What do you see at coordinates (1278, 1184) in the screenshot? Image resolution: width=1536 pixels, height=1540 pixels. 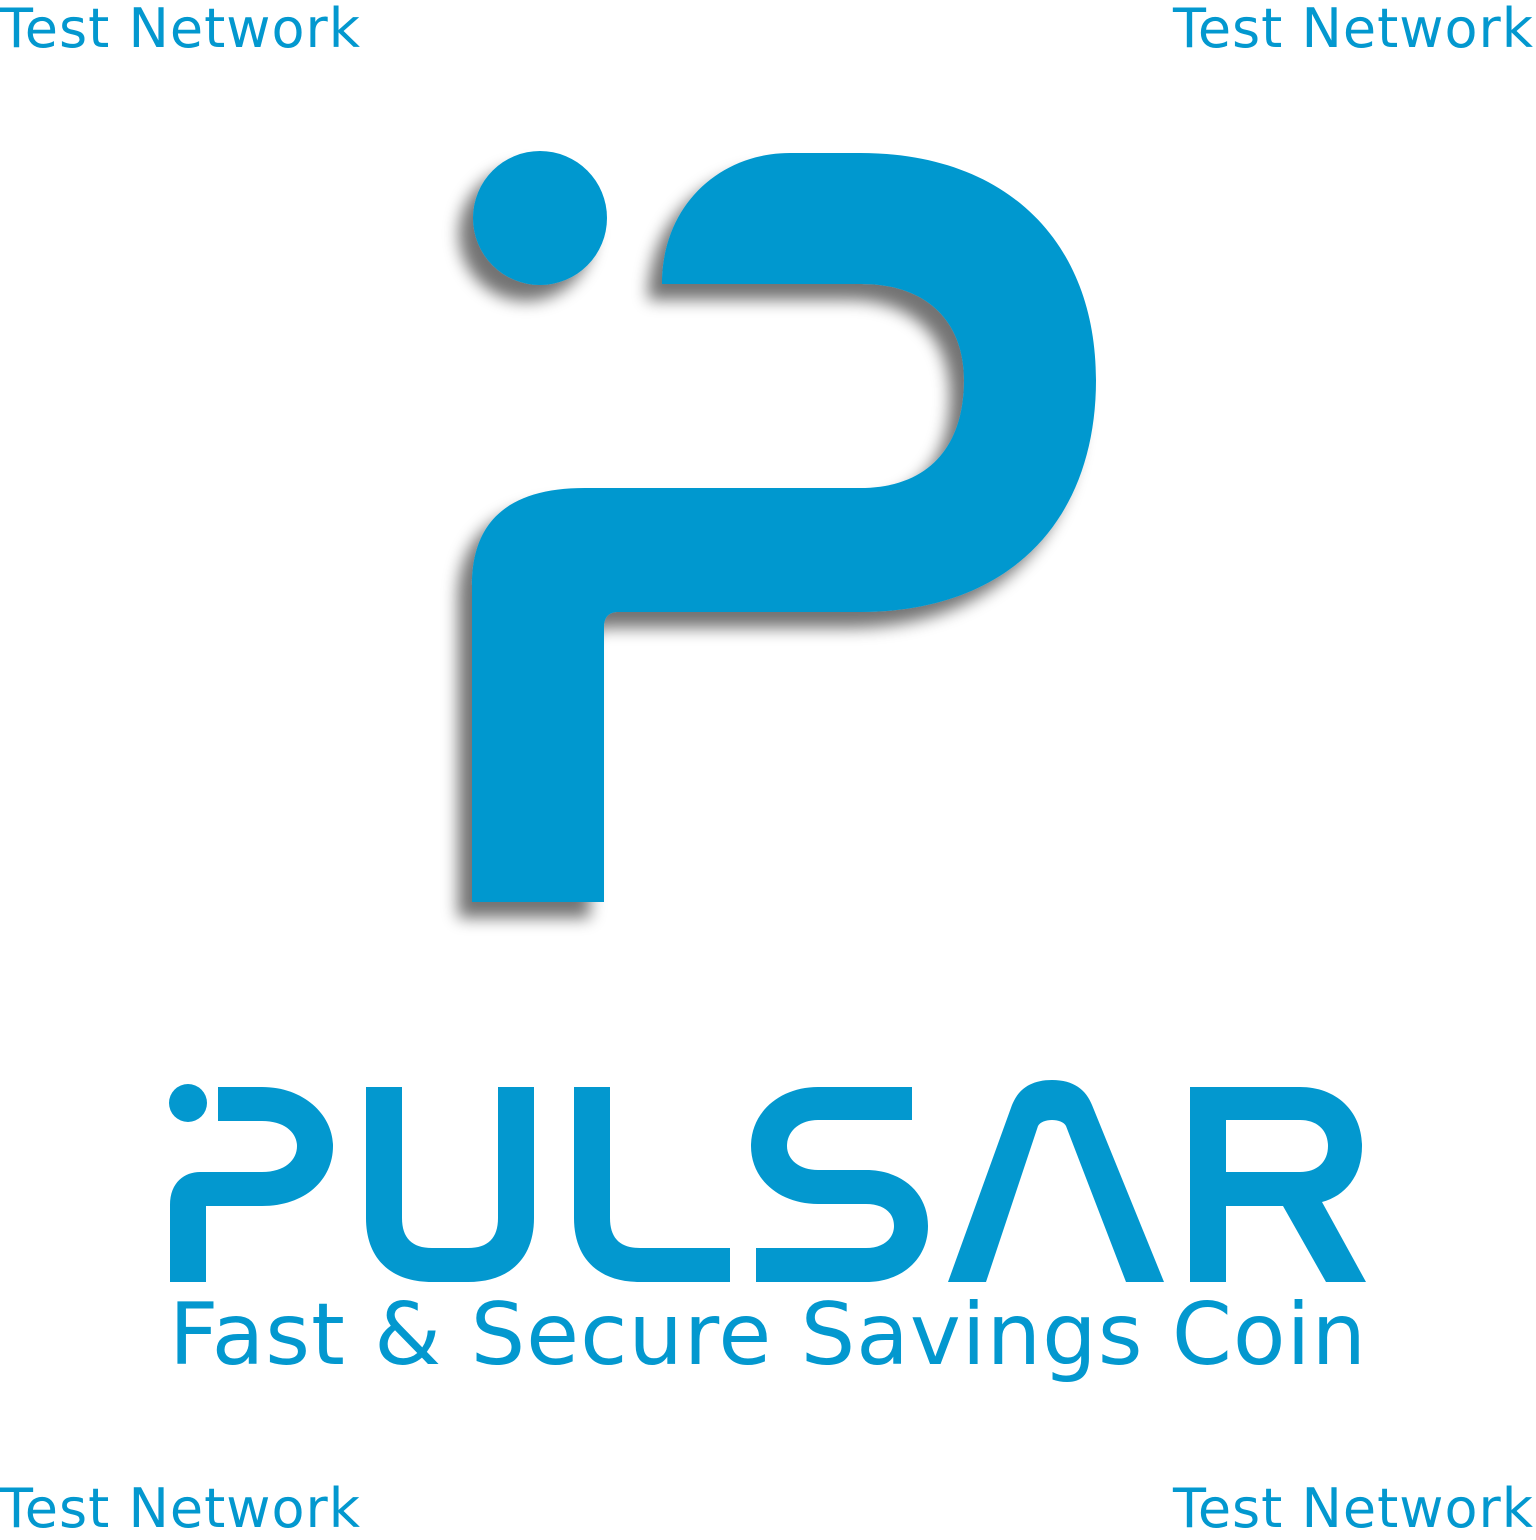 I see `wordmark-letter-r` at bounding box center [1278, 1184].